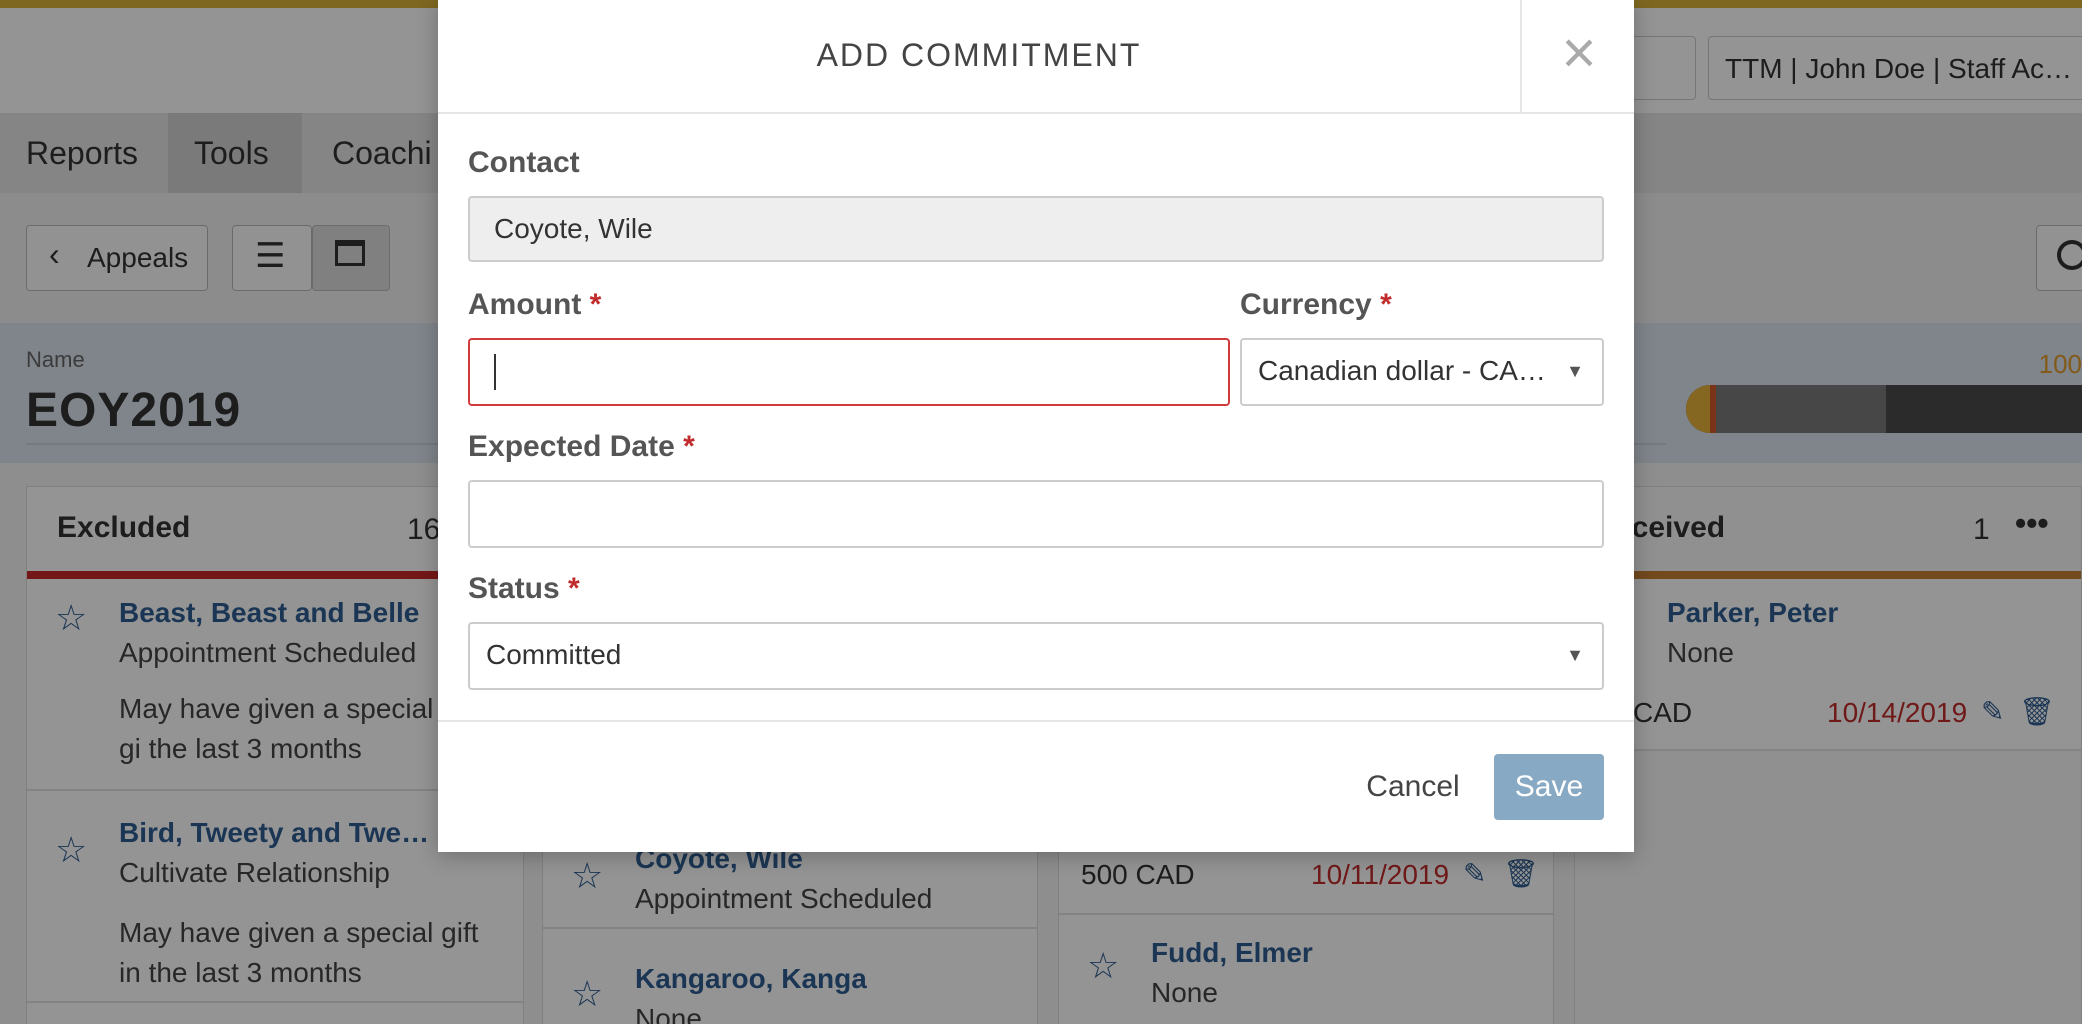 The height and width of the screenshot is (1024, 2082). I want to click on currency-select: Canadian dollar - CAD… ▼, so click(1422, 372).